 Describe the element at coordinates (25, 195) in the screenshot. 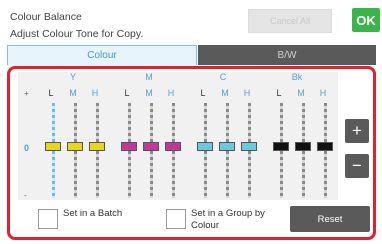

I see `scale-minus-label: -` at that location.